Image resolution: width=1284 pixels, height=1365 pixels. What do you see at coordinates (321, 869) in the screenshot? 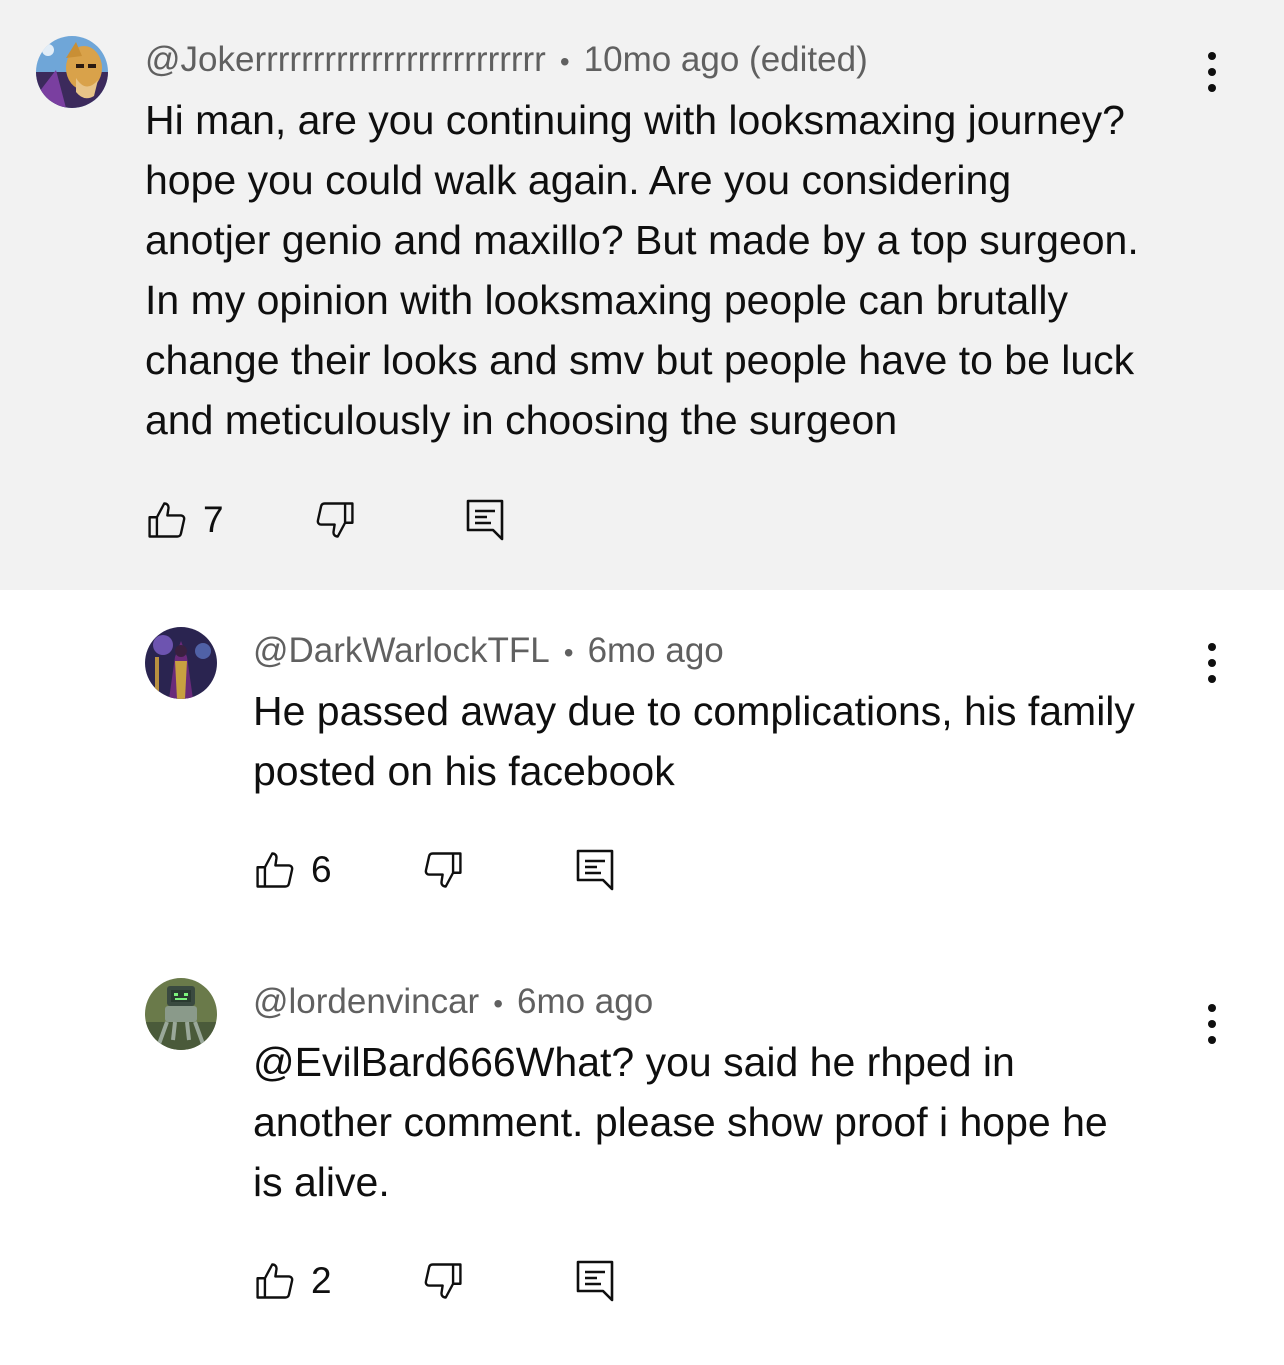
I see `like-count: 6` at bounding box center [321, 869].